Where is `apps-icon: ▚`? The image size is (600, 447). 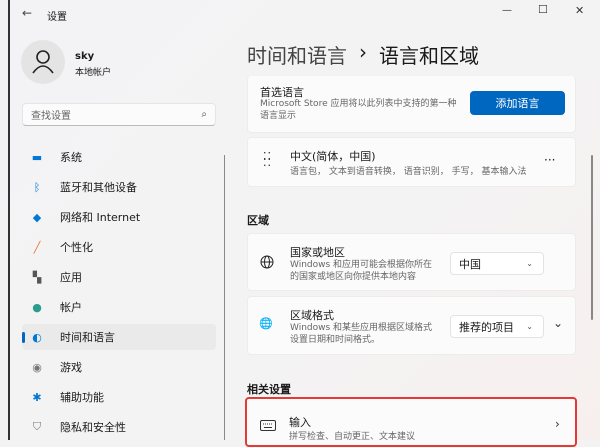 apps-icon: ▚ is located at coordinates (37, 277).